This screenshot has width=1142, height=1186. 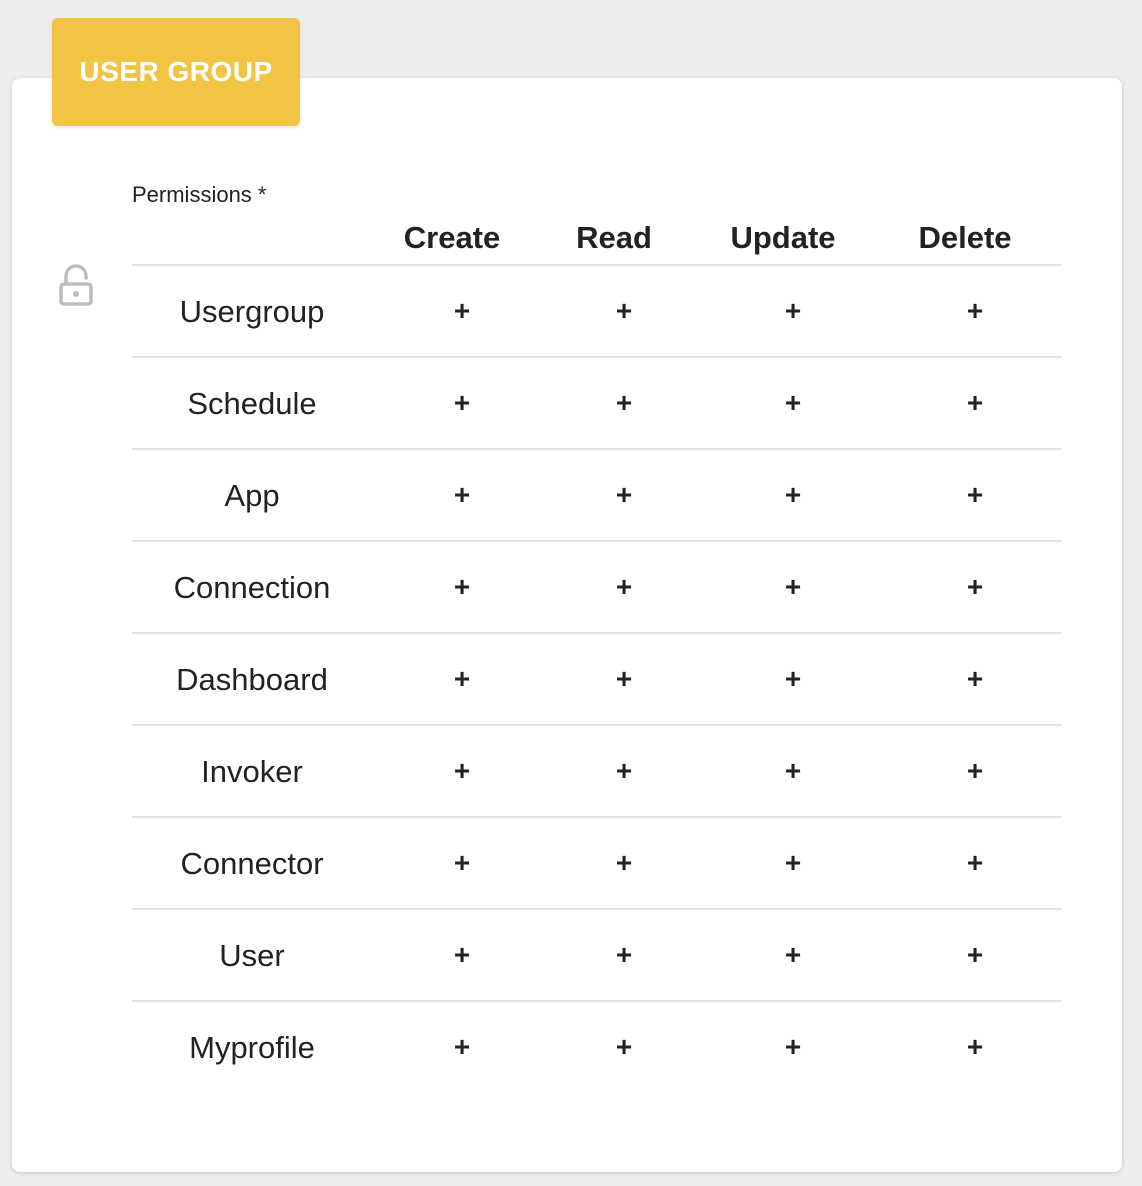 I want to click on tab-title: USER GROUP, so click(x=176, y=71).